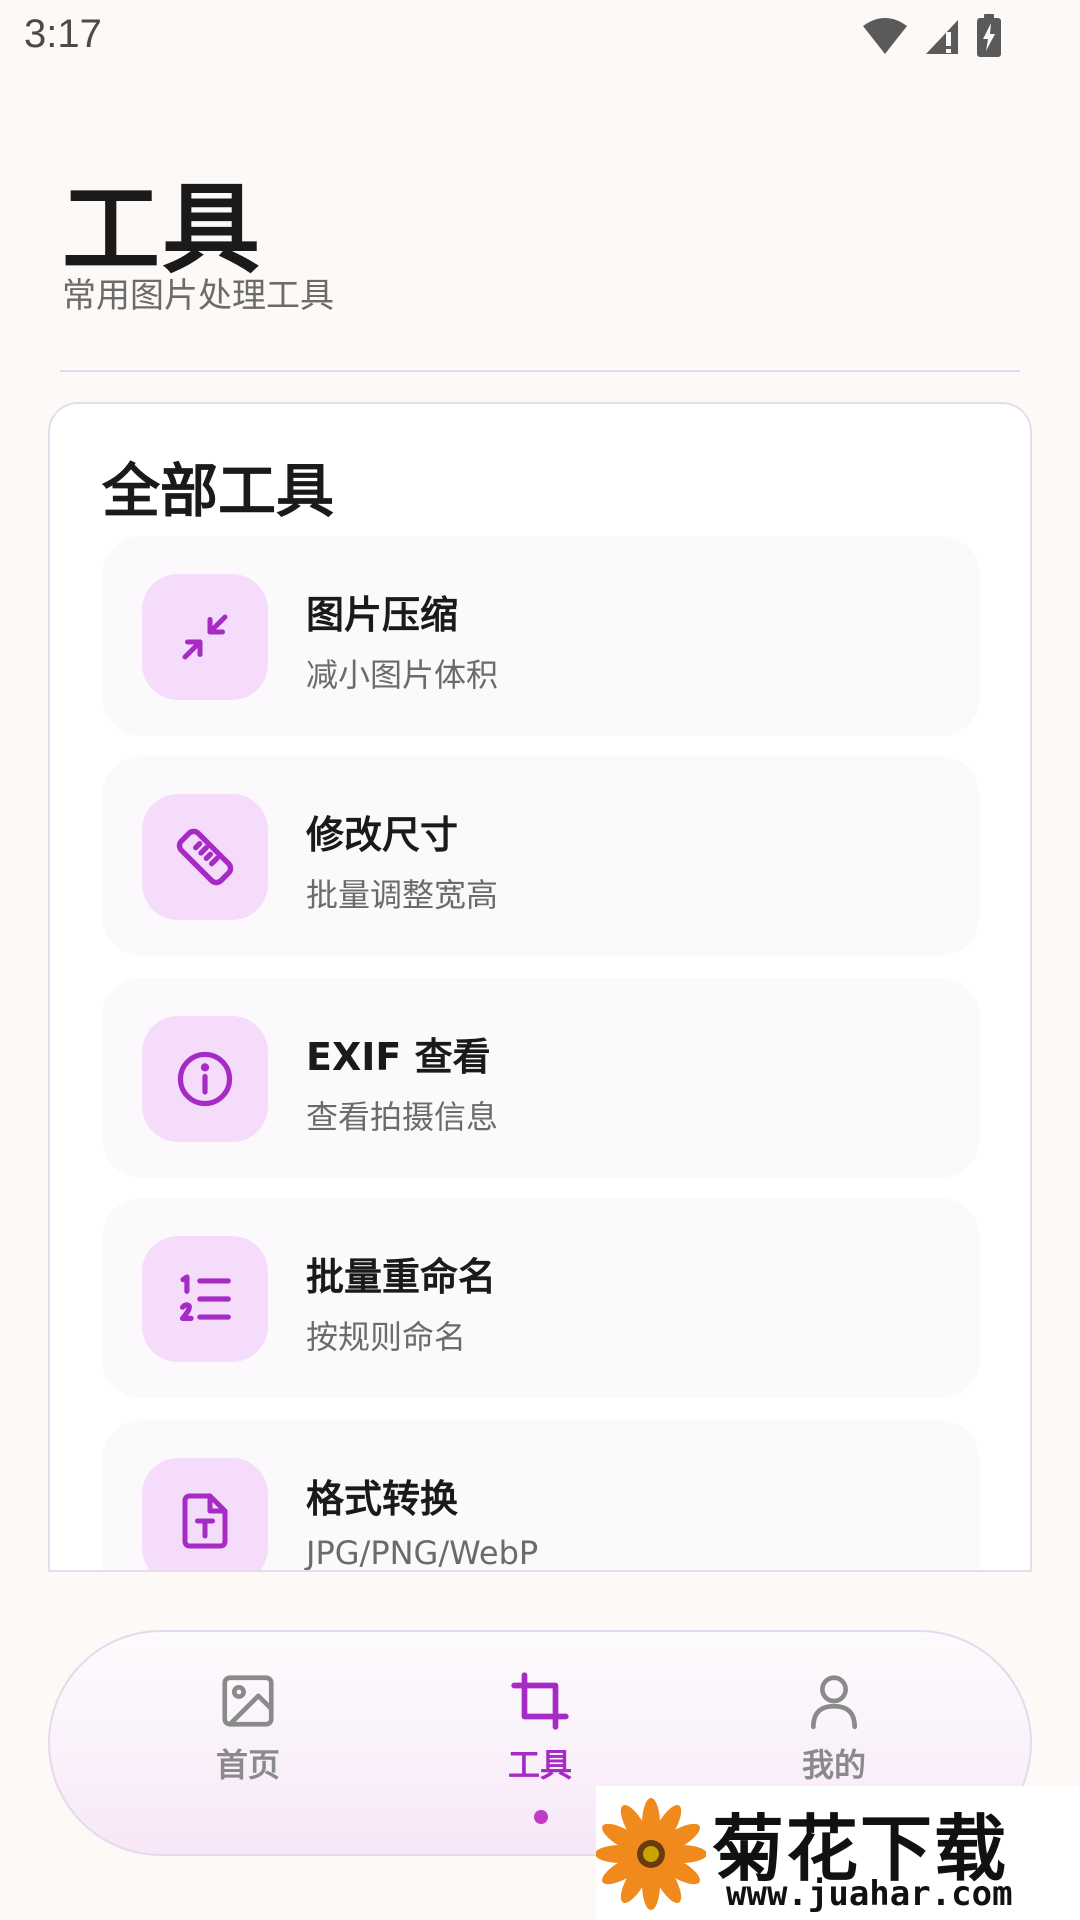 This screenshot has width=1080, height=1920. Describe the element at coordinates (198, 296) in the screenshot. I see `page-subtitle: 常用图片处理工具` at that location.